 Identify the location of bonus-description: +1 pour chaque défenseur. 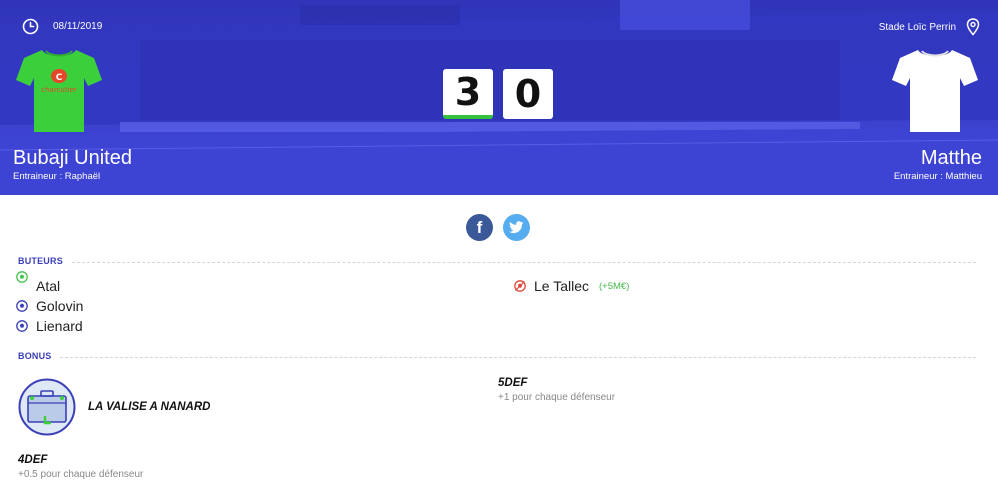
(557, 397).